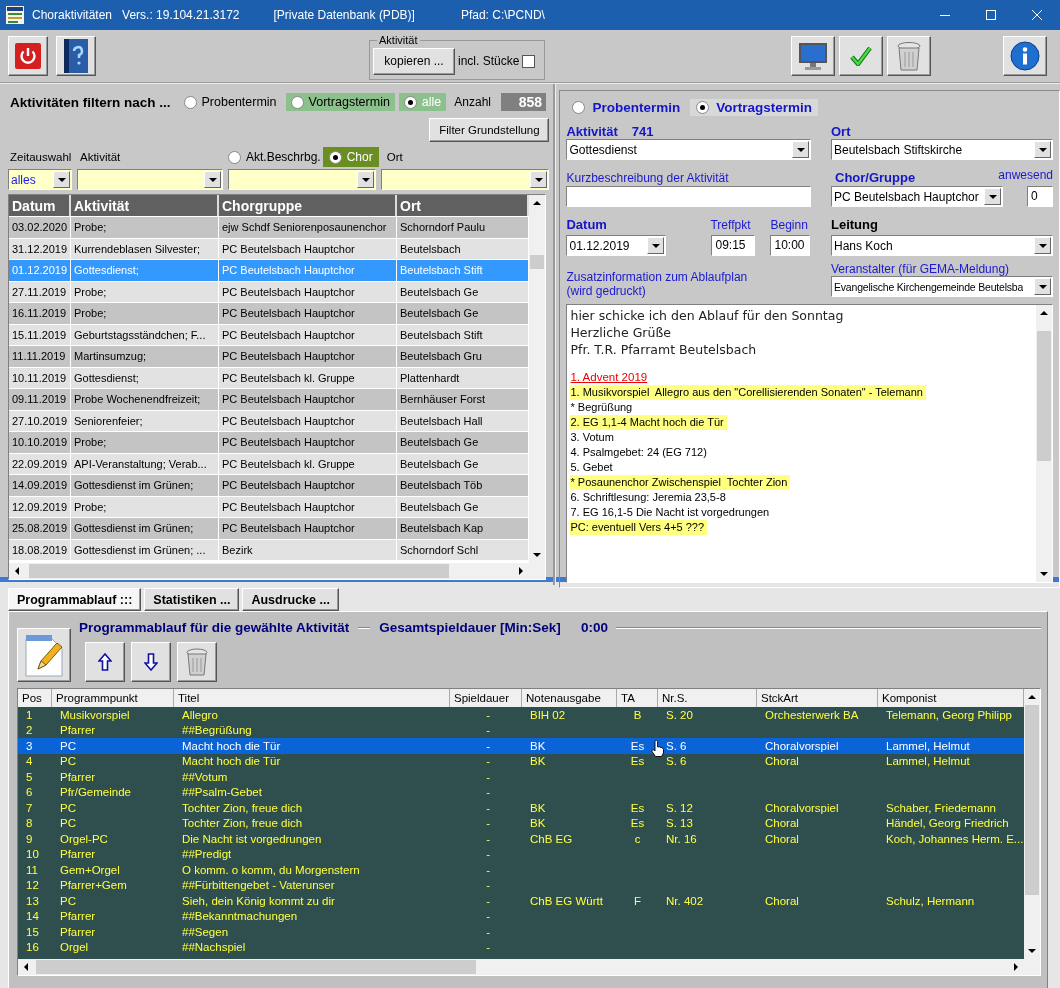 The height and width of the screenshot is (988, 1060). Describe the element at coordinates (76, 56) in the screenshot. I see `help-button` at that location.